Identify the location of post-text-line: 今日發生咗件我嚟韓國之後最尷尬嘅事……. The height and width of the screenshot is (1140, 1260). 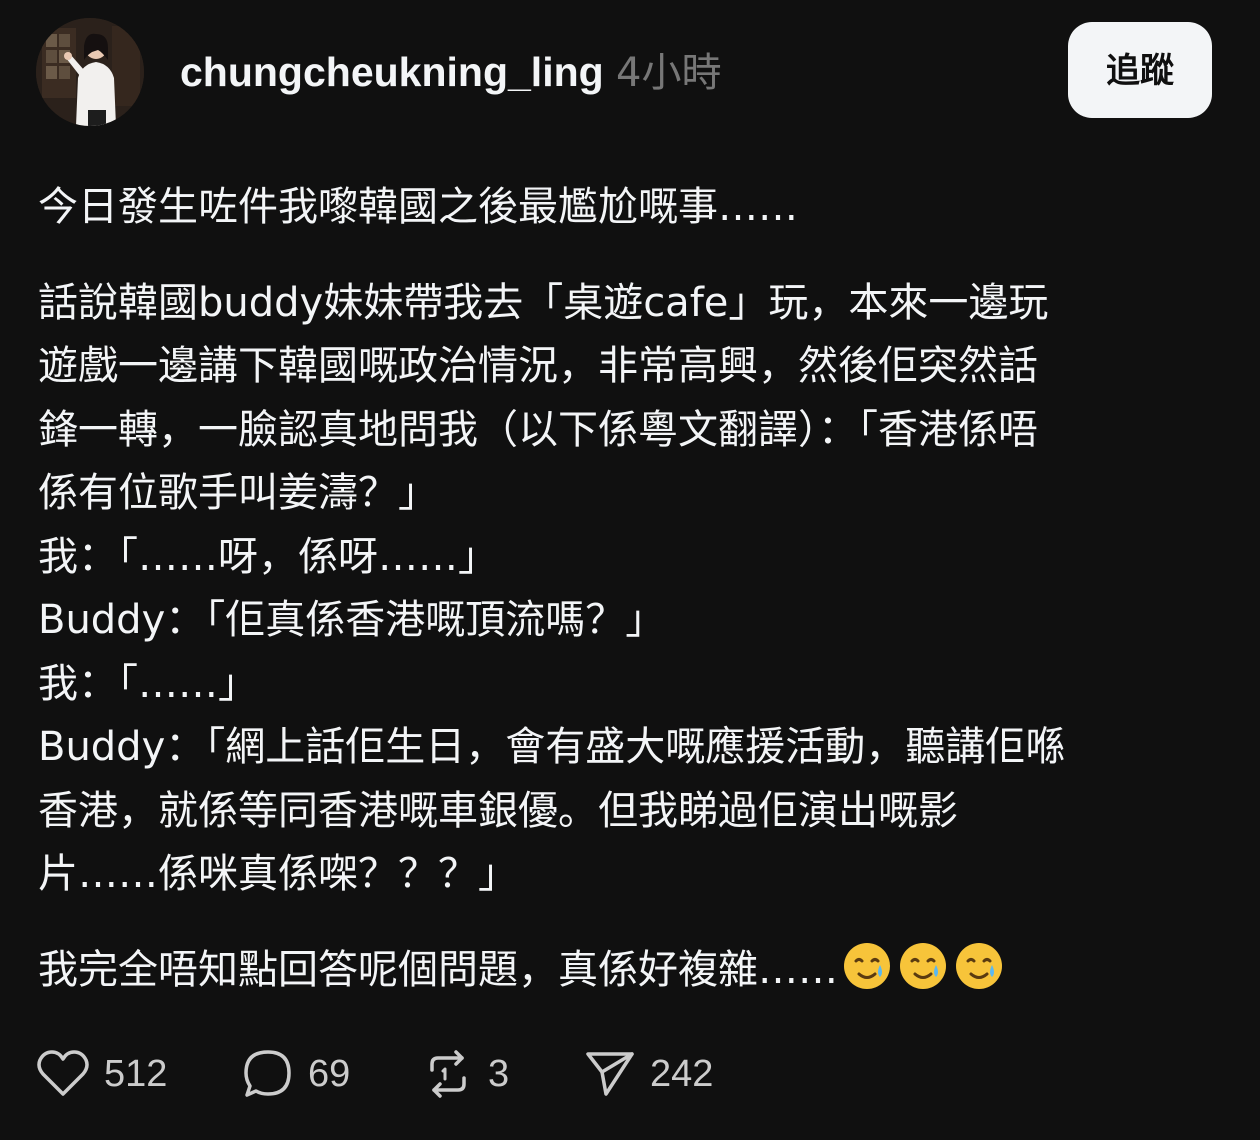
(418, 207).